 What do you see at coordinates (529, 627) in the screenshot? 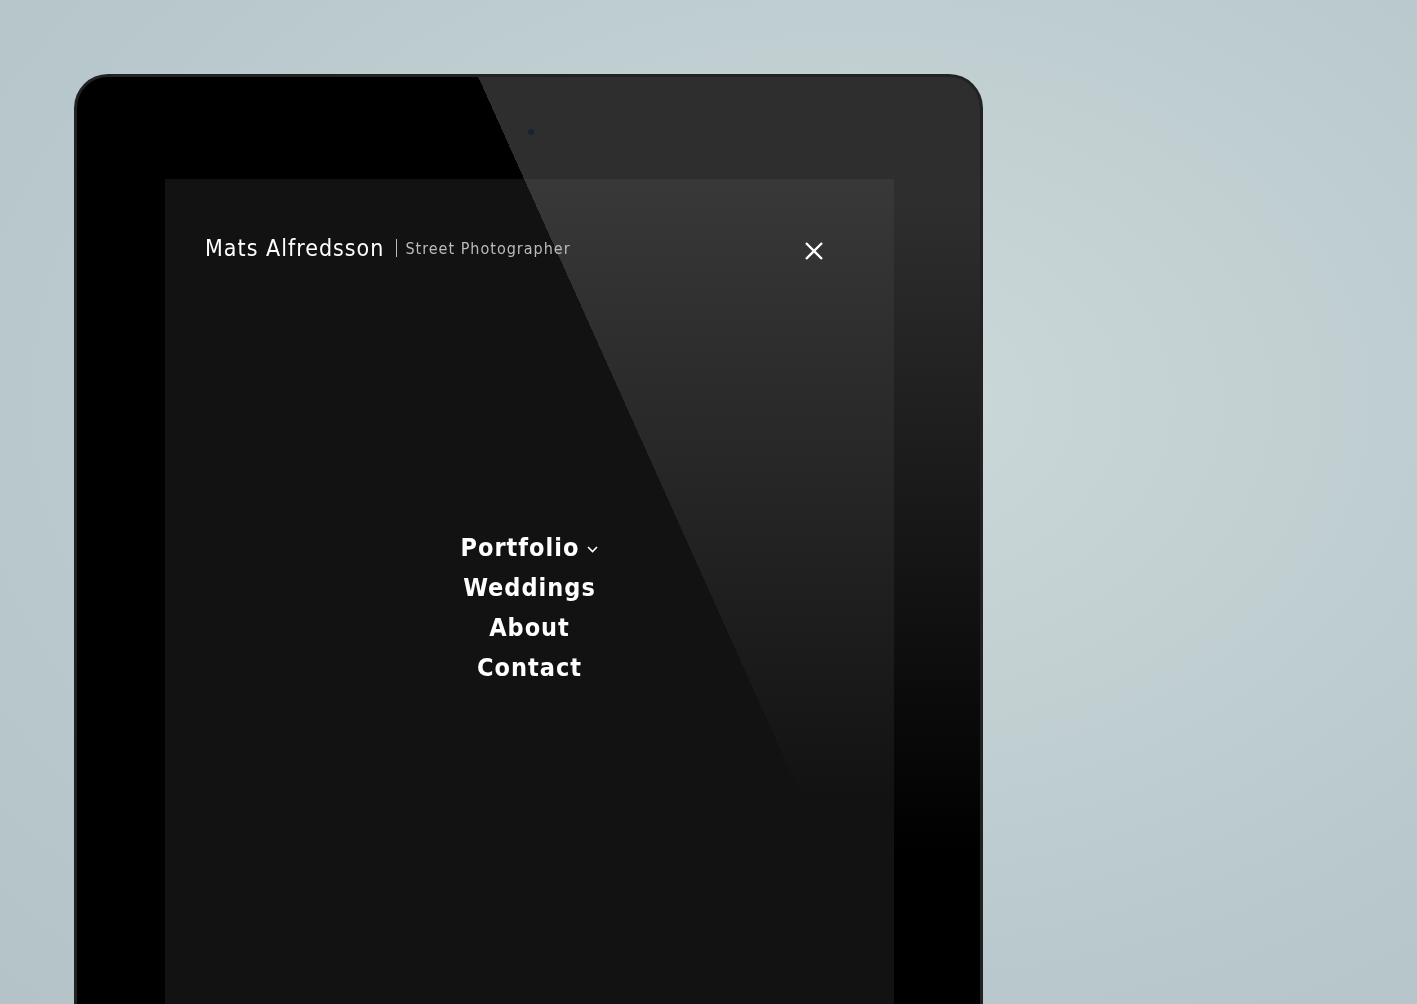
I see `menu-link: About` at bounding box center [529, 627].